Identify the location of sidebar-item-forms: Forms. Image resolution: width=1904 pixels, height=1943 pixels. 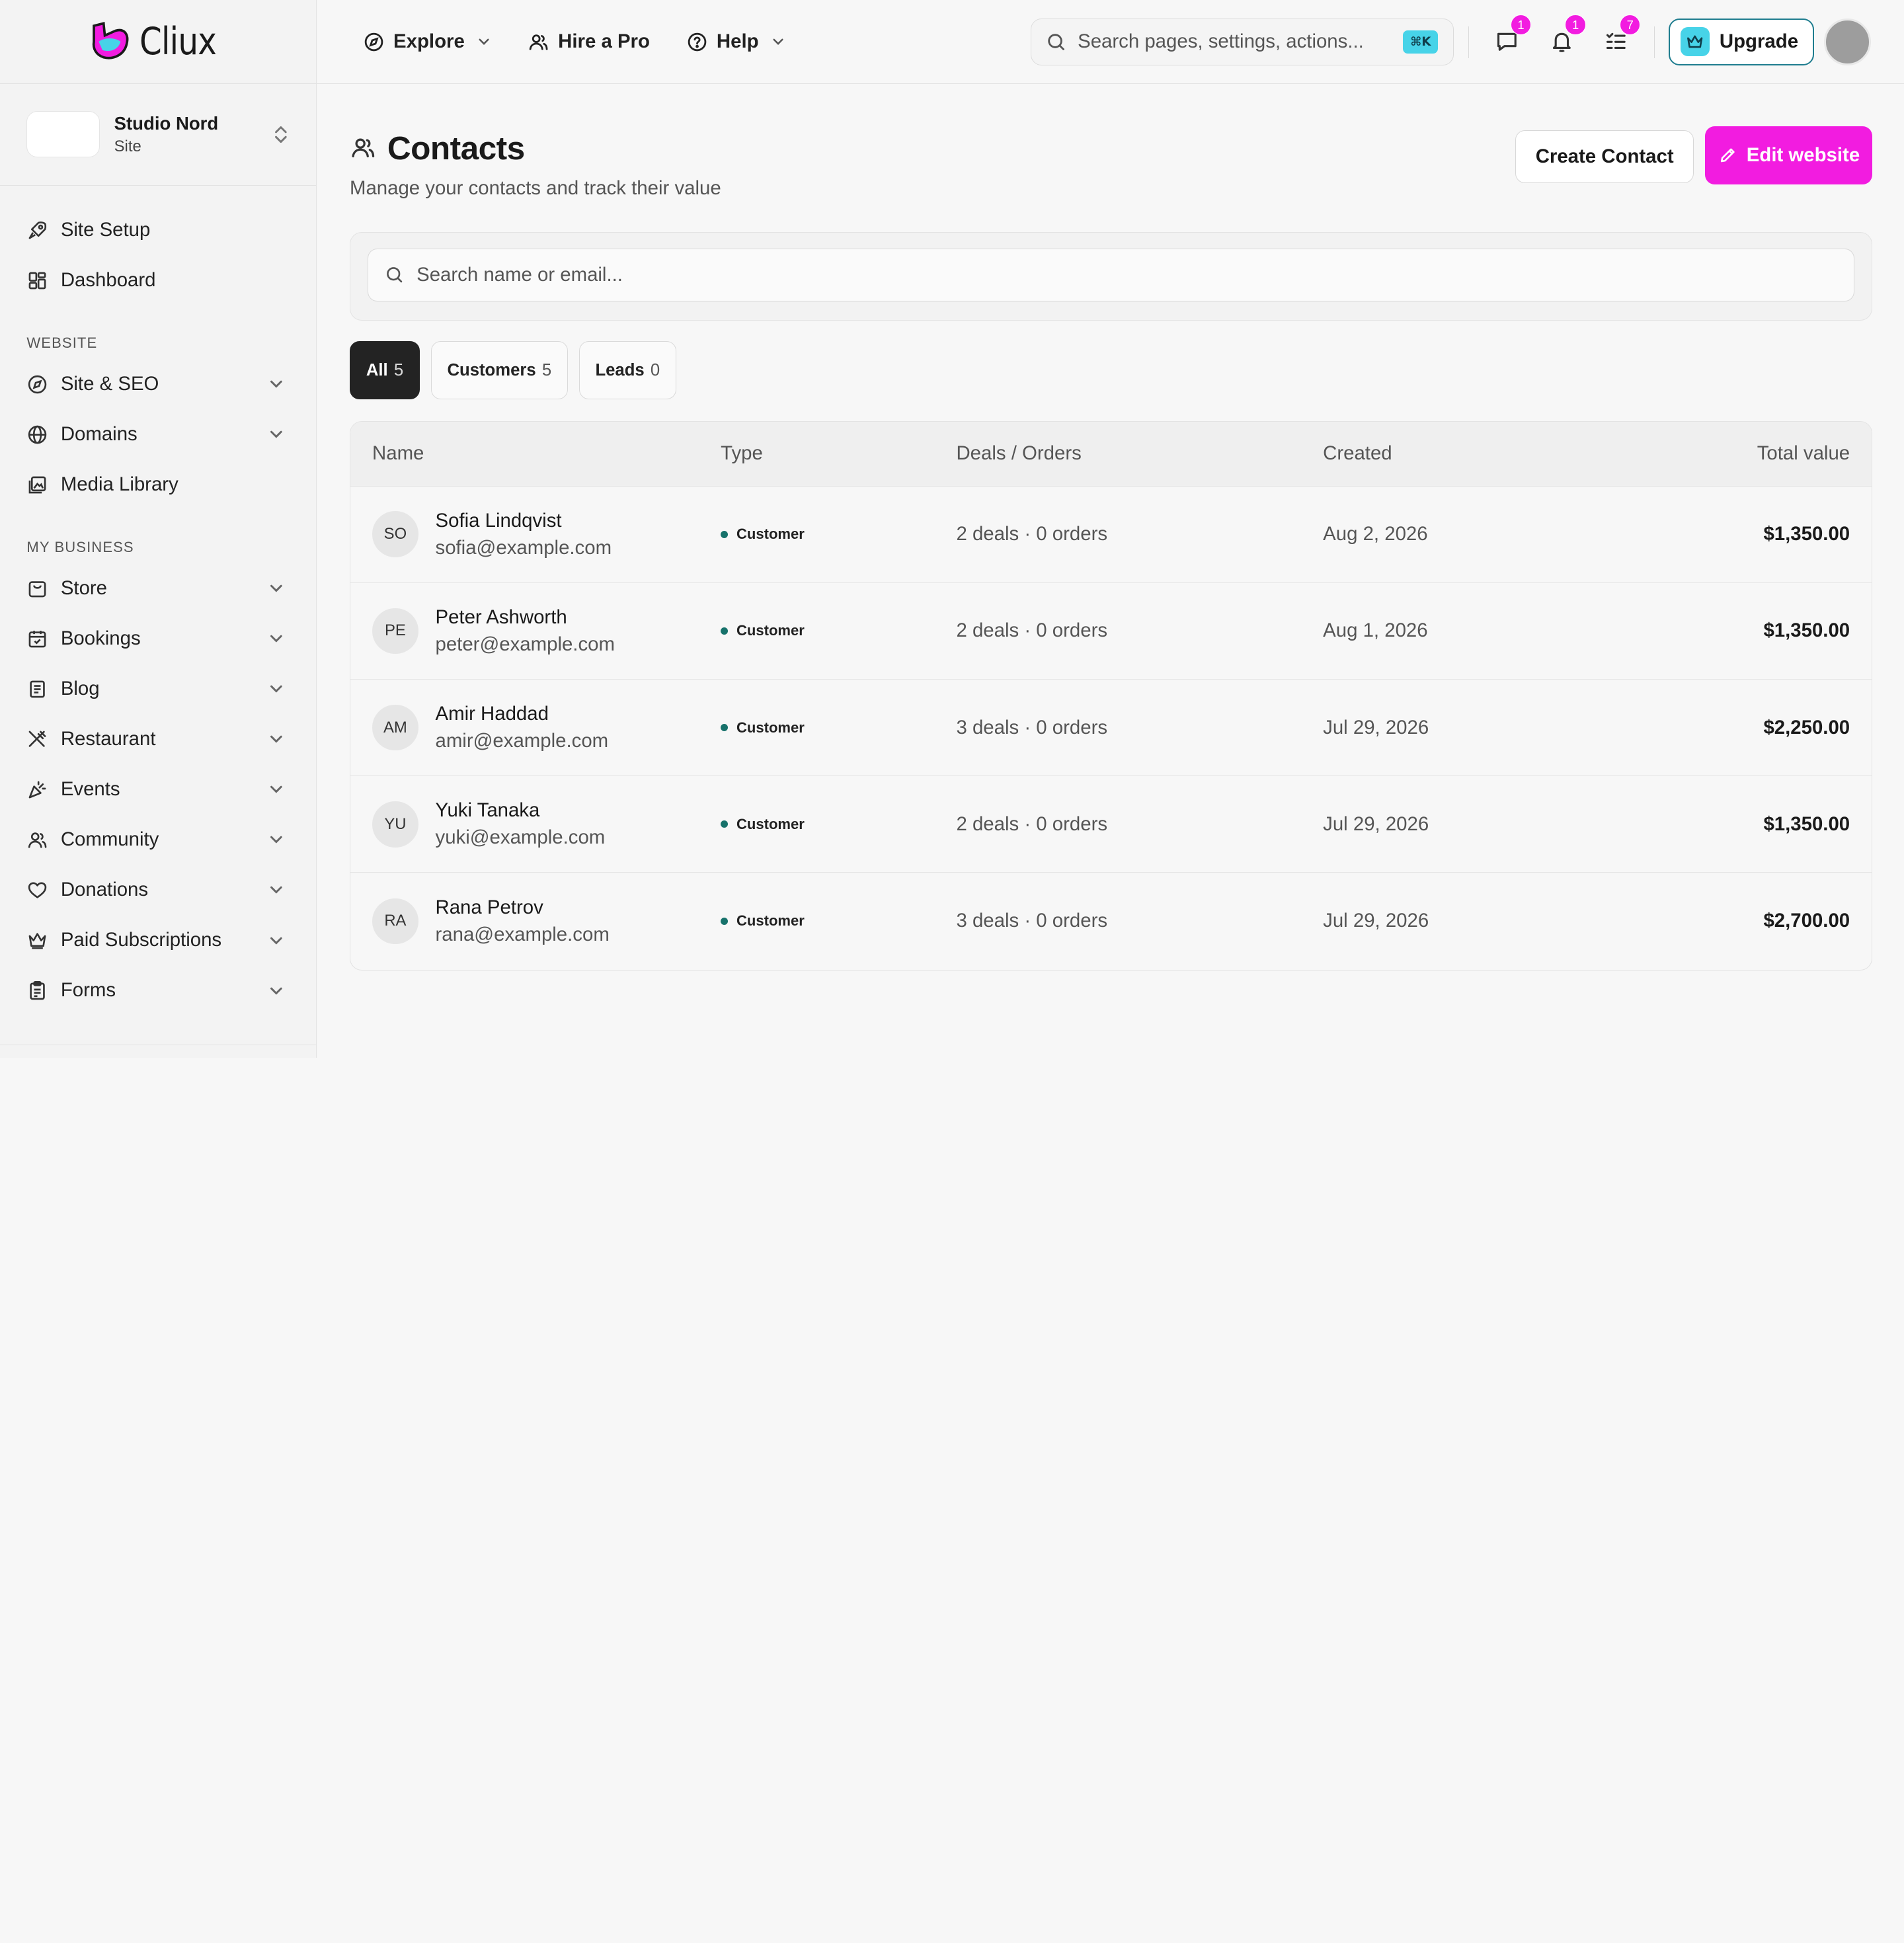
(158, 990).